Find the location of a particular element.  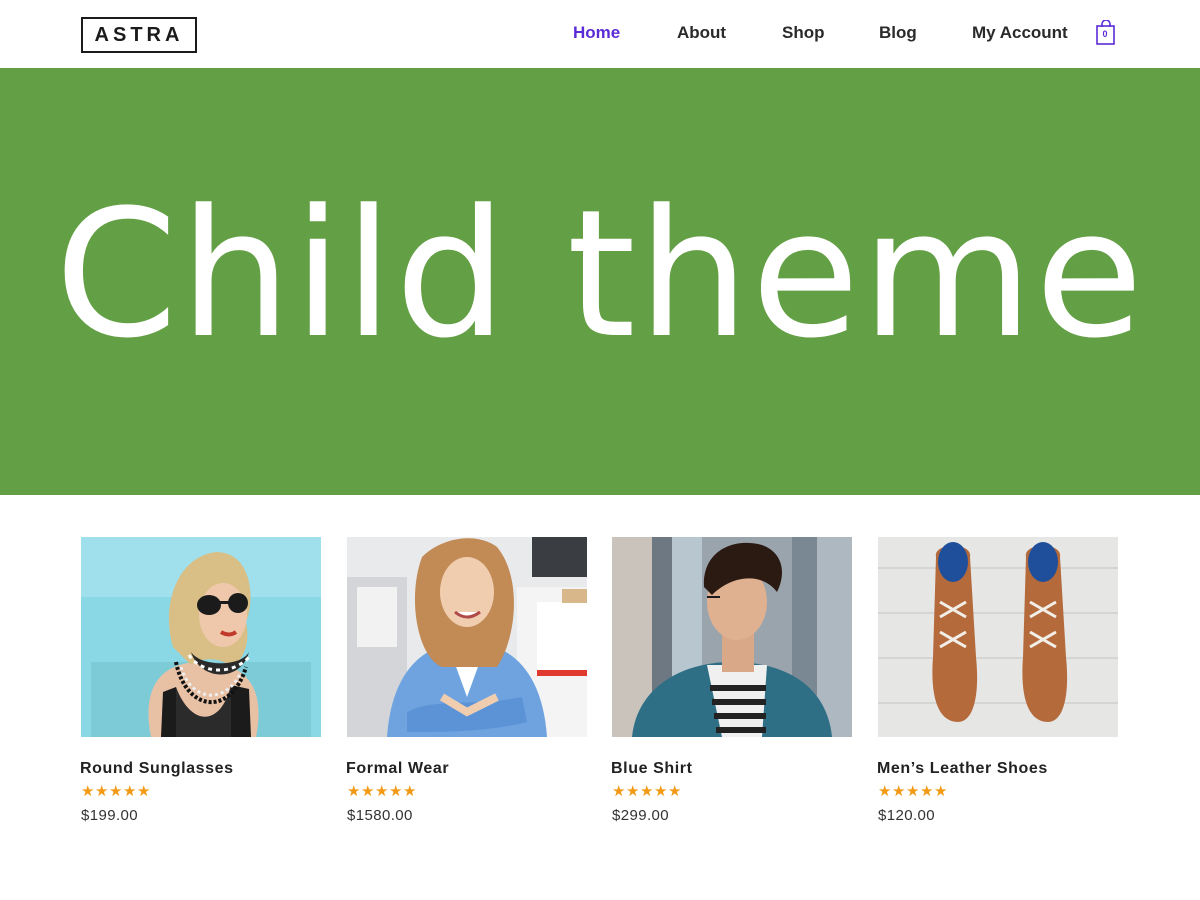

cart-count: 0 is located at coordinates (1105, 34).